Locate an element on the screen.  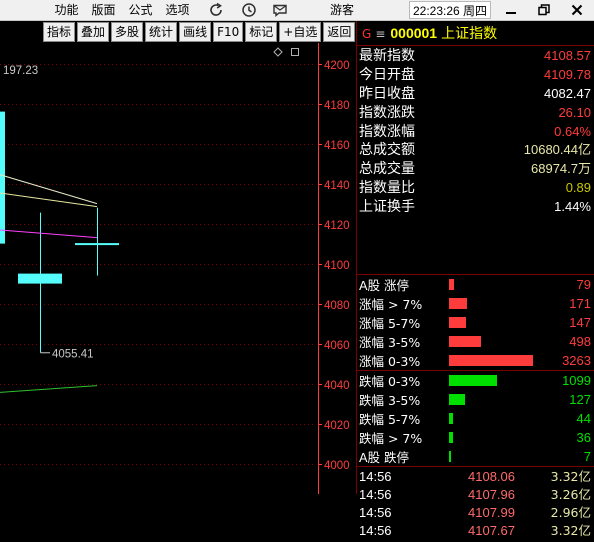
message-icon is located at coordinates (280, 10).